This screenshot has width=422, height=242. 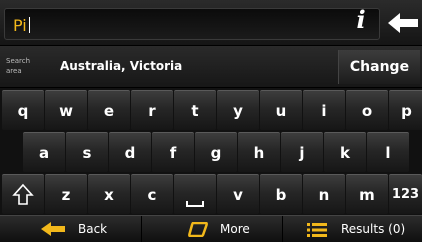 What do you see at coordinates (18, 66) in the screenshot?
I see `search-area-label: Search area` at bounding box center [18, 66].